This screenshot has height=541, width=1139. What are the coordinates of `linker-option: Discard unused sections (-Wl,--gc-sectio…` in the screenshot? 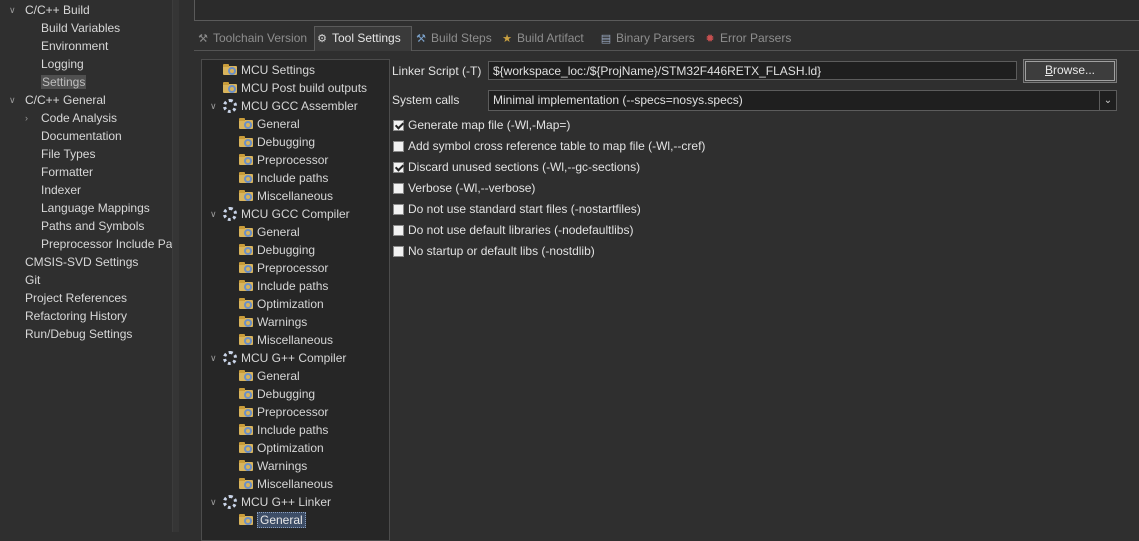 It's located at (516, 167).